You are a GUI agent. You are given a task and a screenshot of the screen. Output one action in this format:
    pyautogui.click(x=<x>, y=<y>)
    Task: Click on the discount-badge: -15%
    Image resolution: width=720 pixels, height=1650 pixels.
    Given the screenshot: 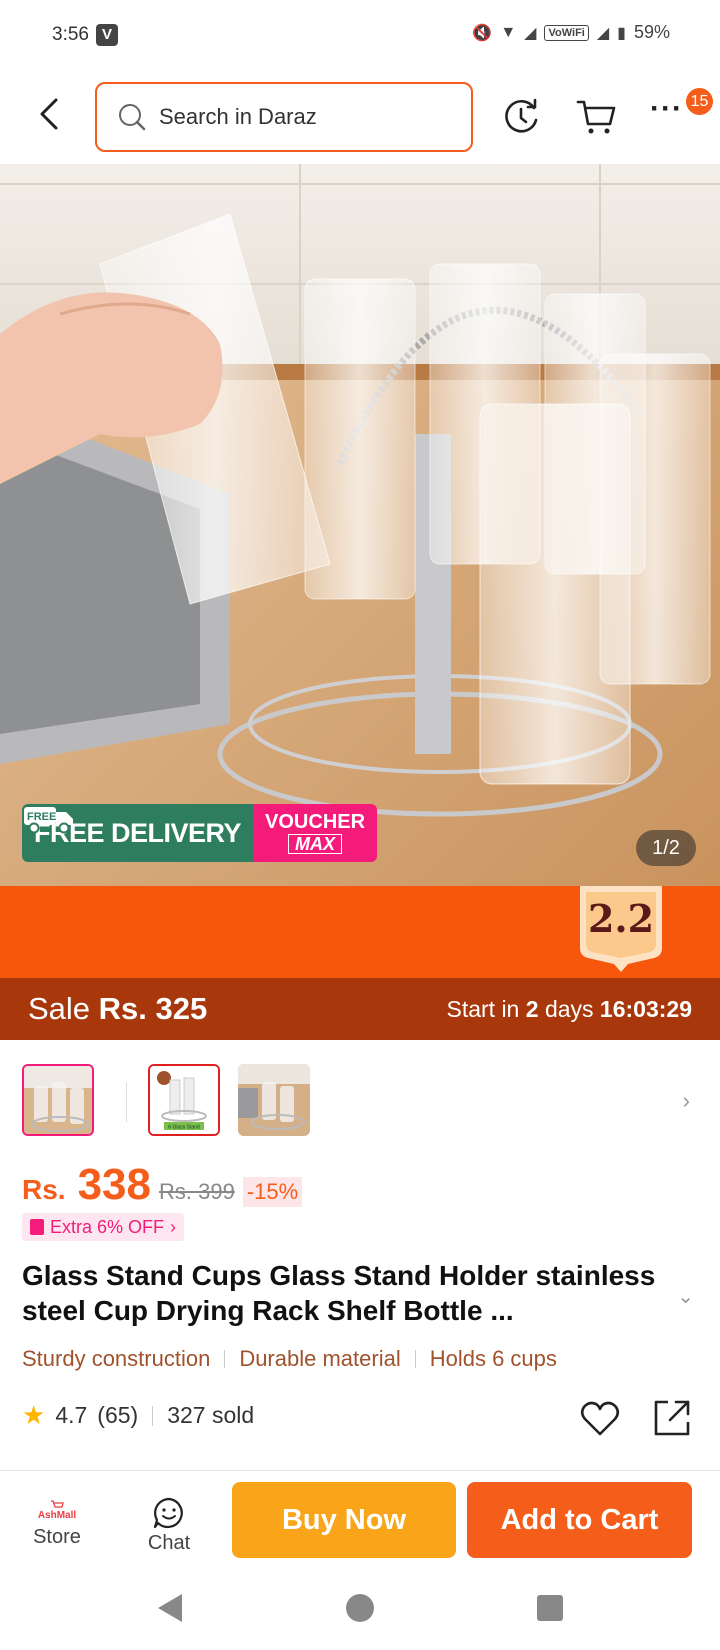 What is the action you would take?
    pyautogui.click(x=272, y=1192)
    